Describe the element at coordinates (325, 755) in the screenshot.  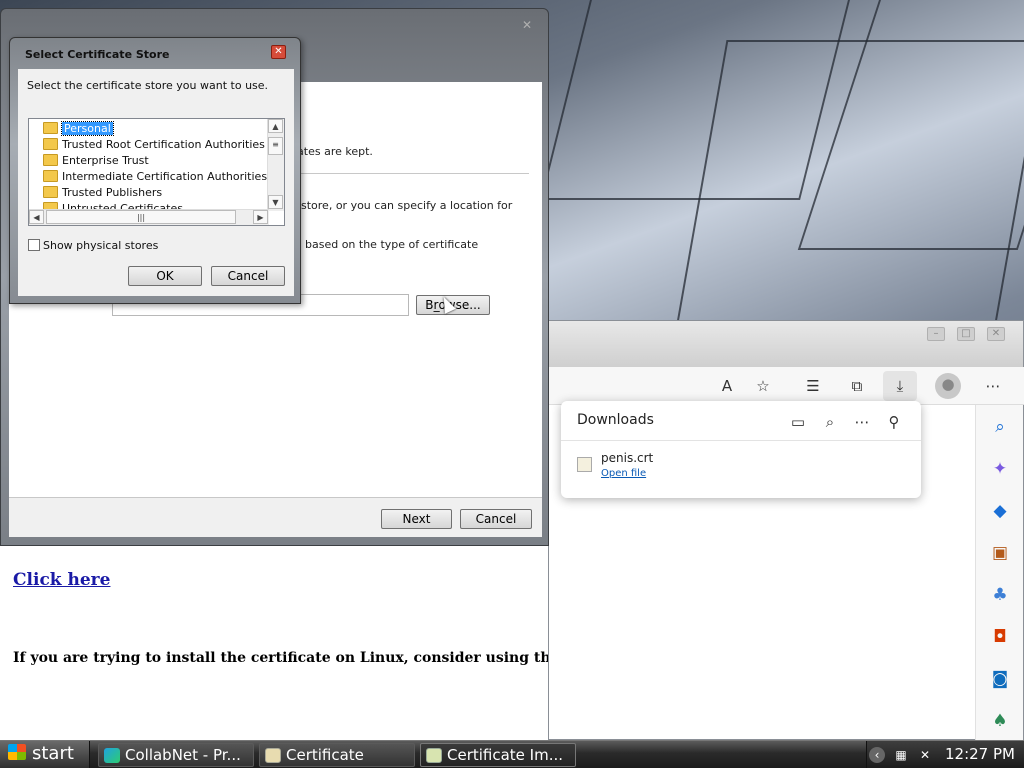
I see `task-label: Certificate` at that location.